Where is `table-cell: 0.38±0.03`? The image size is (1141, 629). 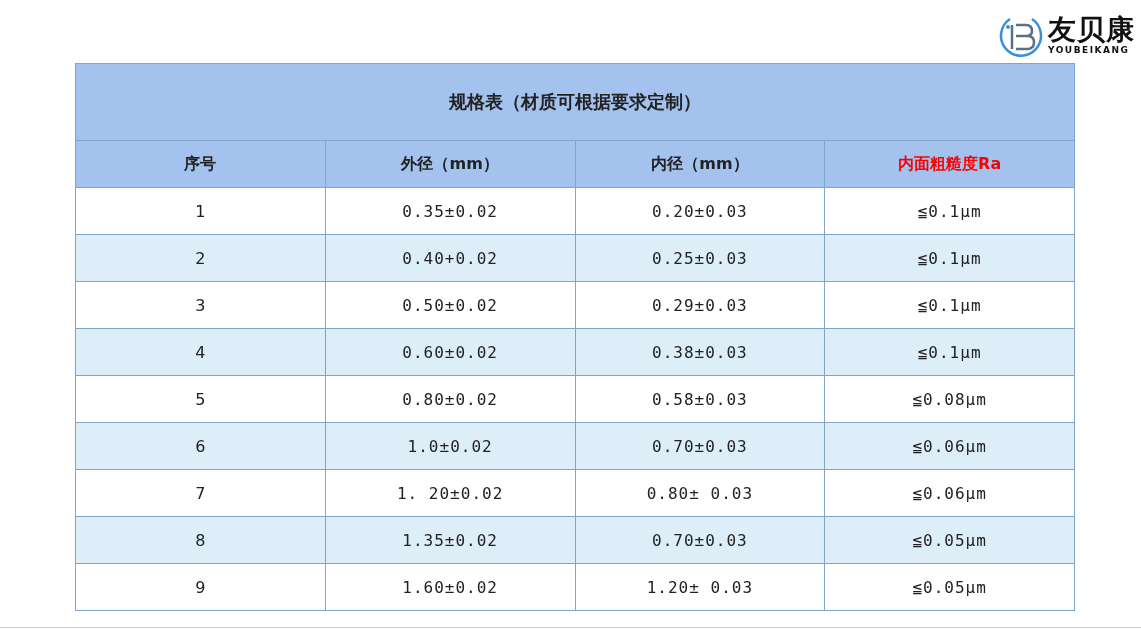
table-cell: 0.38±0.03 is located at coordinates (700, 352).